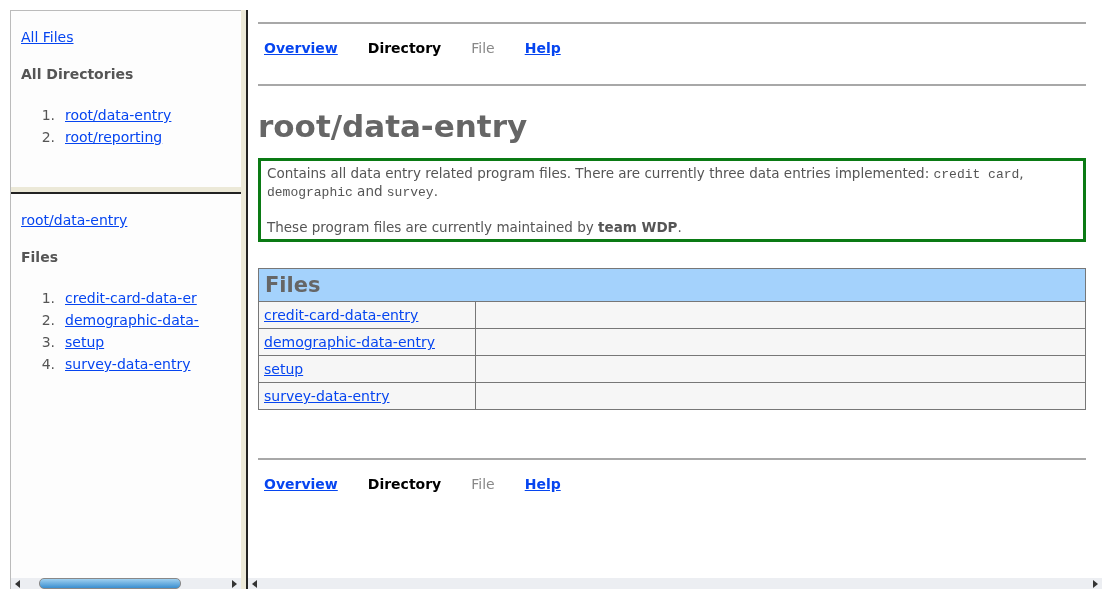 The height and width of the screenshot is (589, 1102). What do you see at coordinates (78, 74) in the screenshot?
I see `sidebar-heading: All Directories` at bounding box center [78, 74].